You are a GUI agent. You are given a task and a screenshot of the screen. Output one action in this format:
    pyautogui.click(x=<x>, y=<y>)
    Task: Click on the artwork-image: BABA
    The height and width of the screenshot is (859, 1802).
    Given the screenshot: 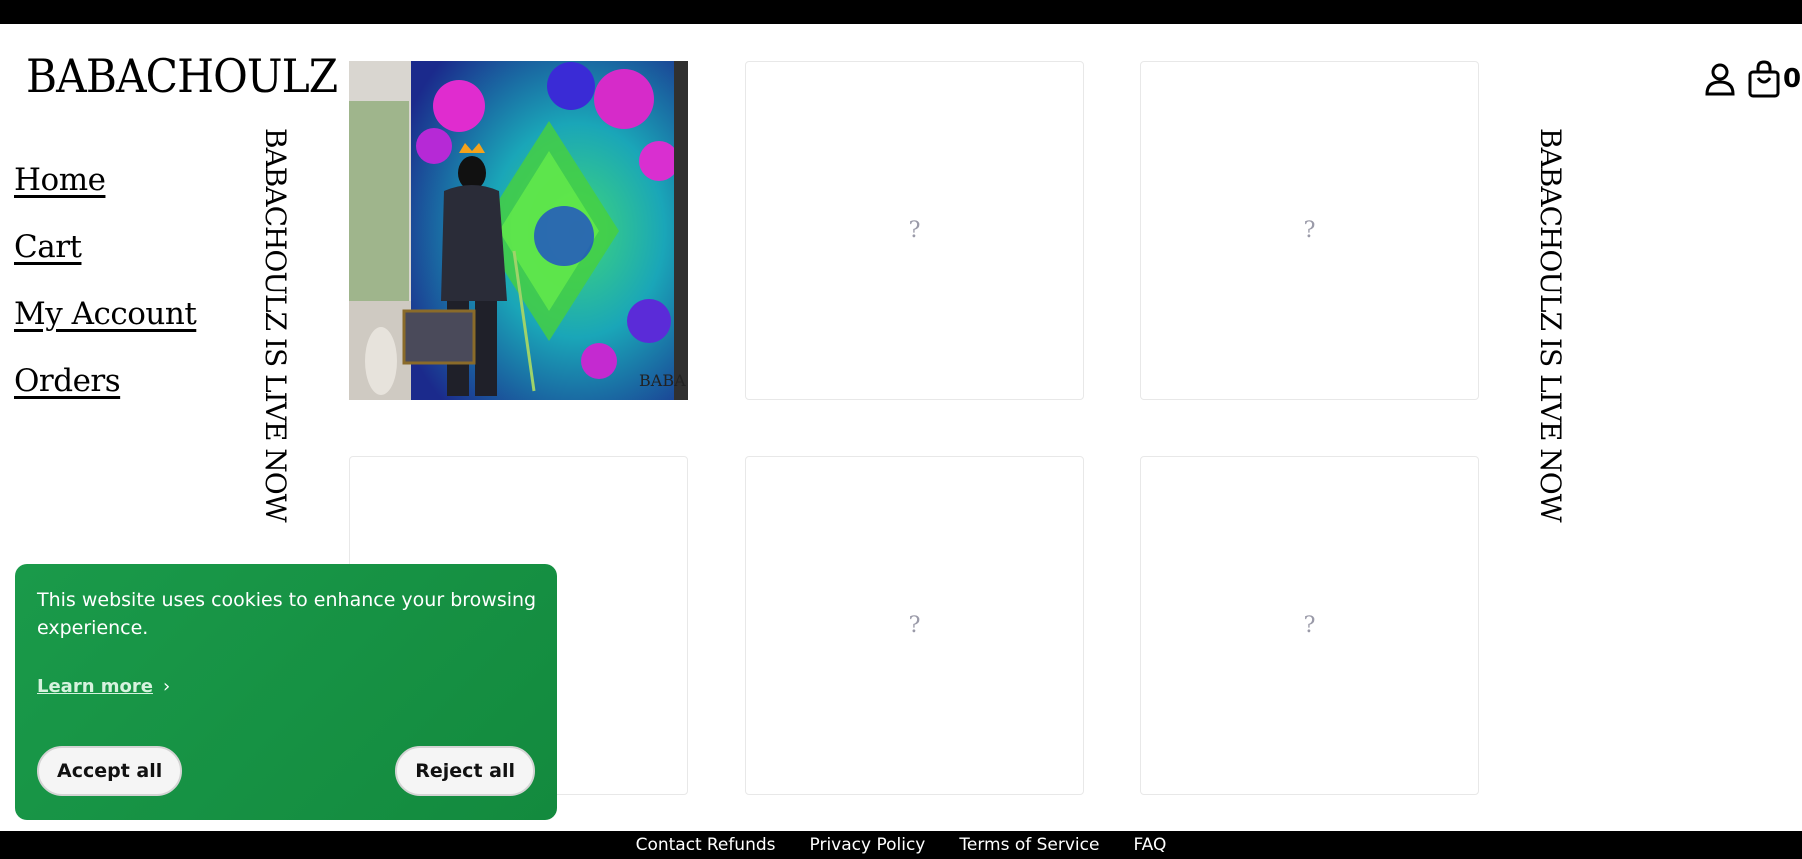 What is the action you would take?
    pyautogui.click(x=518, y=230)
    